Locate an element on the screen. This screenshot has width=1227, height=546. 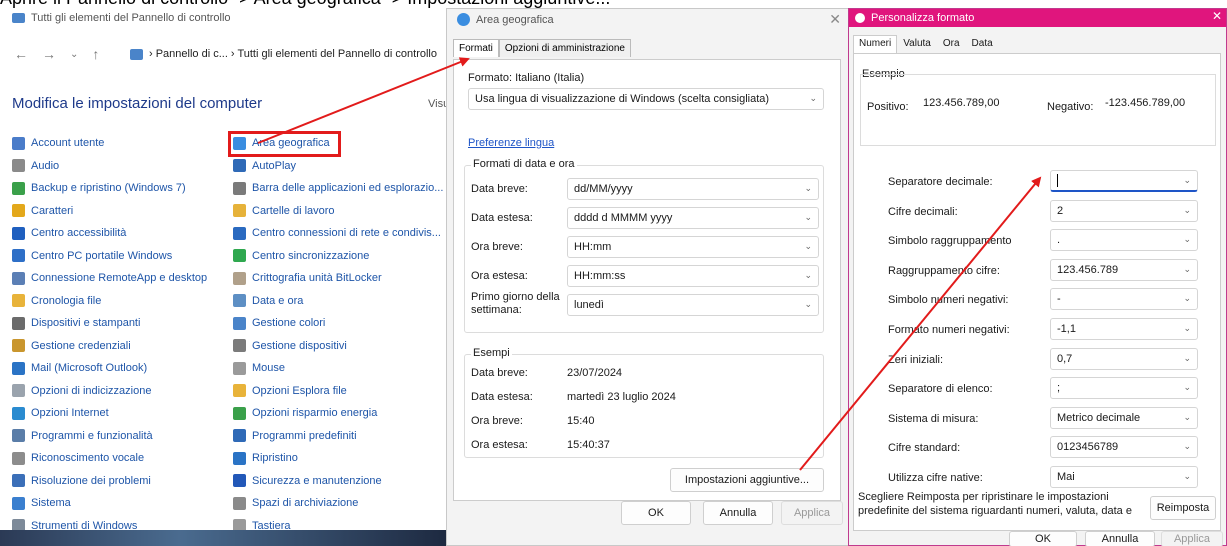
setting-label: Utilizza cifre native: is located at coordinates (935, 478).